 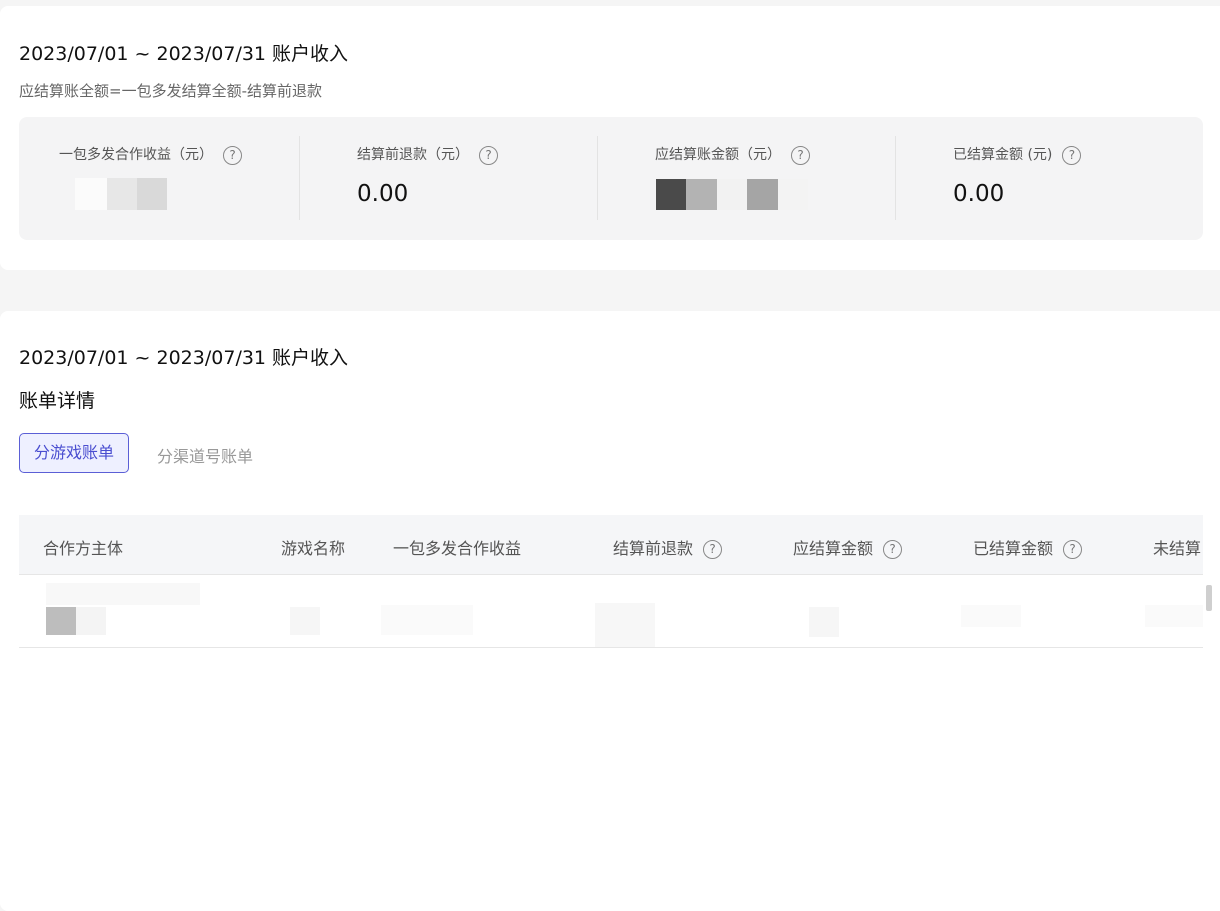 What do you see at coordinates (74, 453) in the screenshot?
I see `tab-by-game: 分游戏账单` at bounding box center [74, 453].